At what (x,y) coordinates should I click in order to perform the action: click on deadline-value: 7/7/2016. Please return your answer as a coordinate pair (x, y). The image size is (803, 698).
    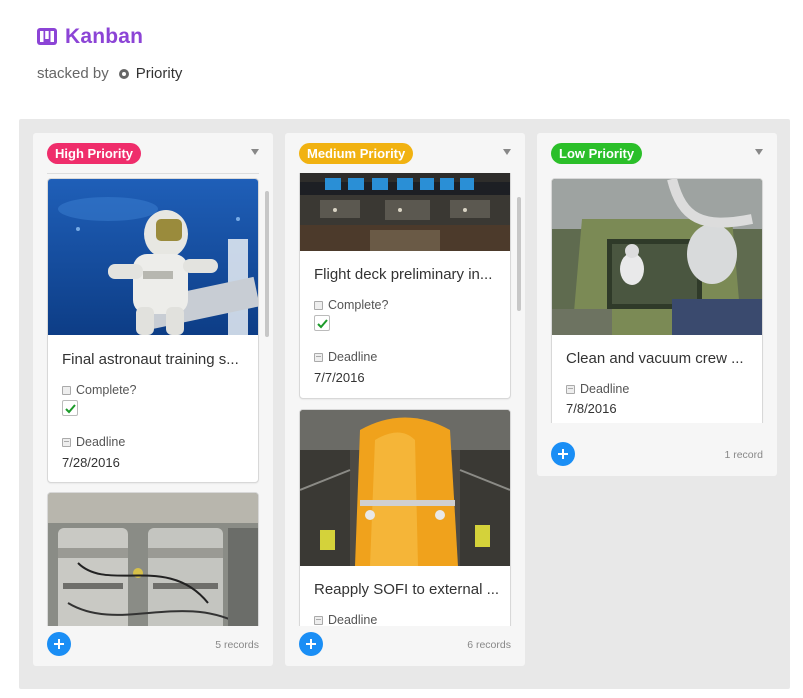
    Looking at the image, I should click on (339, 377).